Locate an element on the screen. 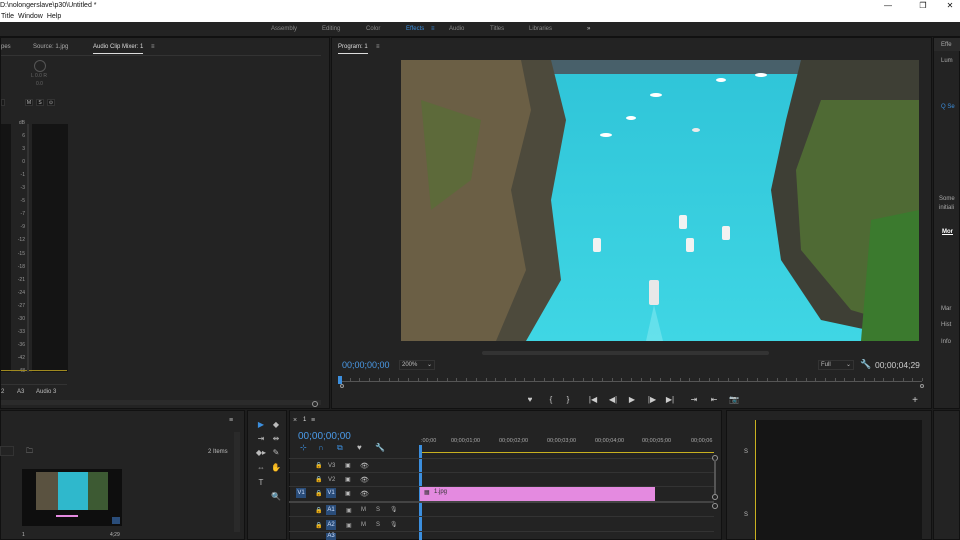  linked-selection-icon: ⧉ is located at coordinates (340, 448).